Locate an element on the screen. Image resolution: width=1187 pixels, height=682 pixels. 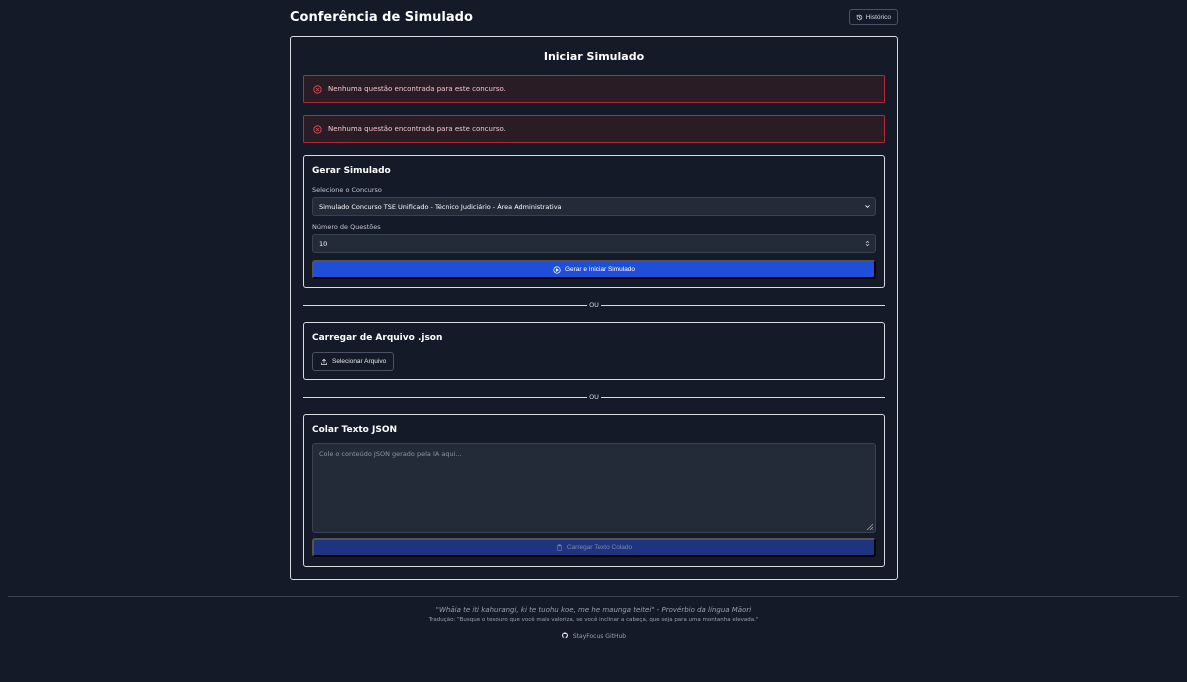
questions-label: Número de Questões is located at coordinates (346, 227).